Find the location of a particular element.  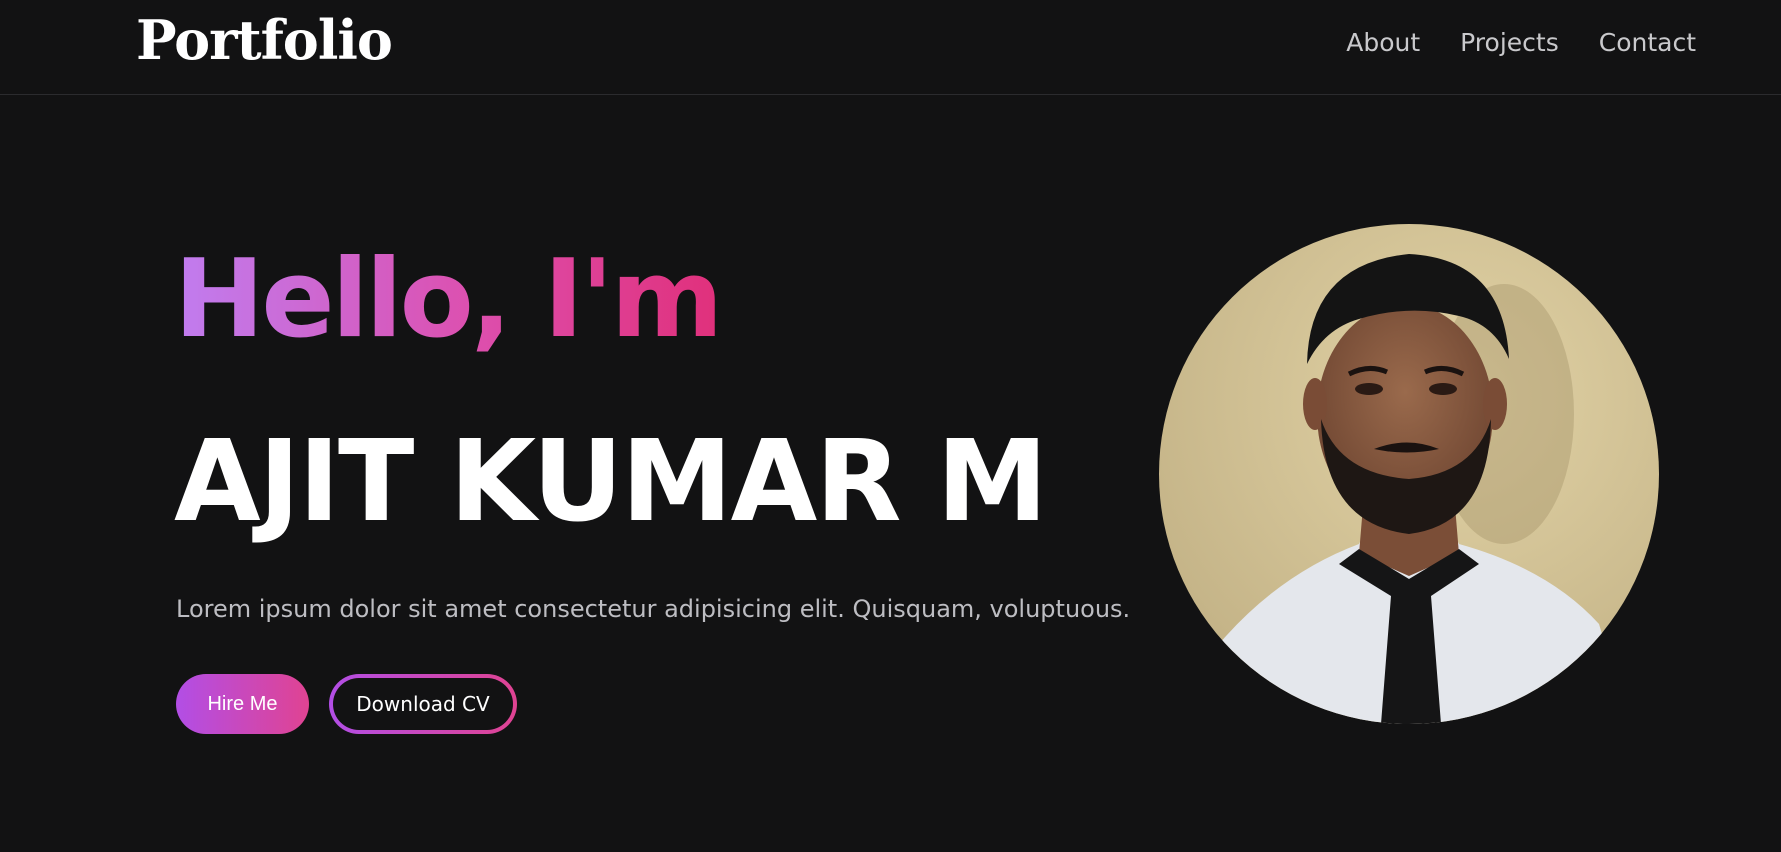

nav-link-projects: Projects is located at coordinates (1509, 42).